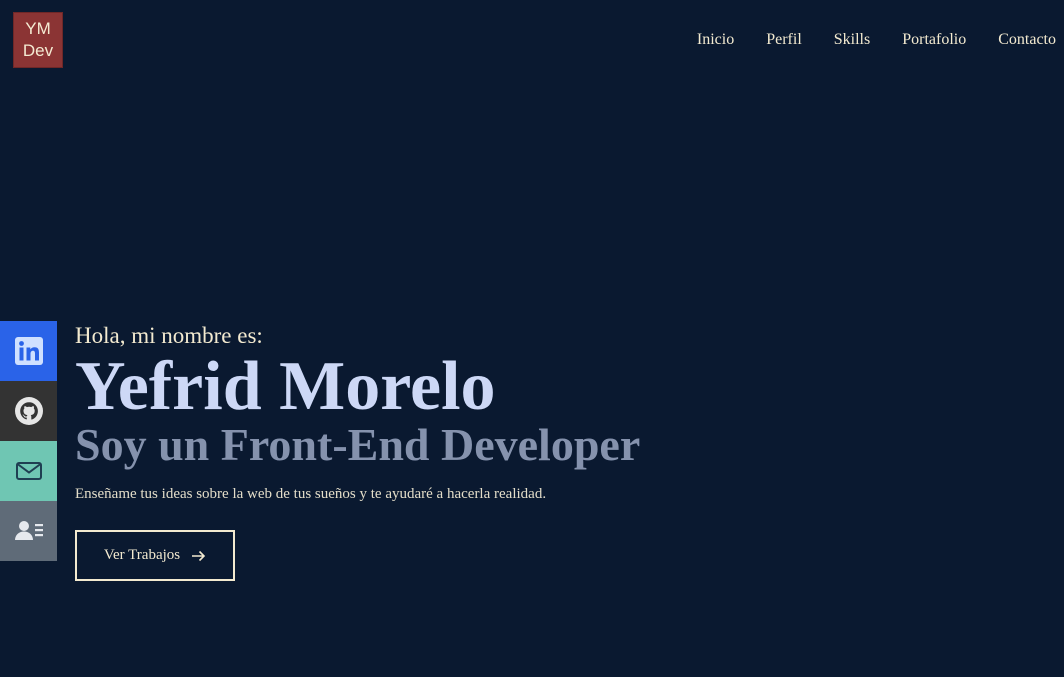  I want to click on nav-item-contacto: Contacto, so click(1027, 40).